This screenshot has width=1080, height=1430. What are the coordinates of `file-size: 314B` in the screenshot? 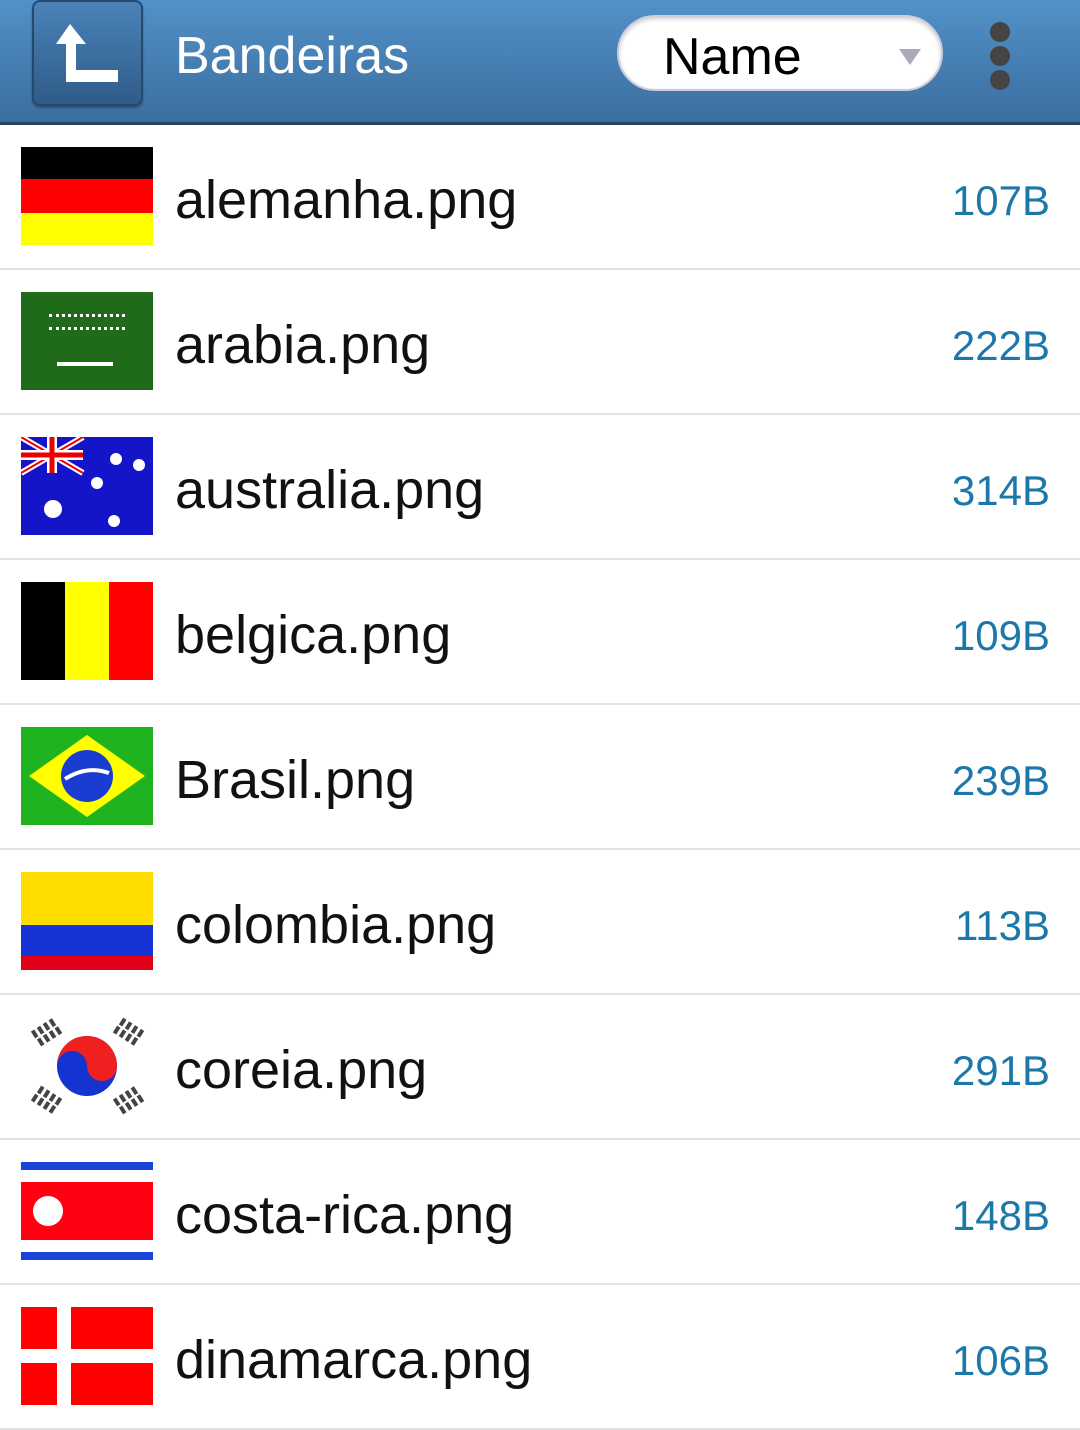 It's located at (1000, 490).